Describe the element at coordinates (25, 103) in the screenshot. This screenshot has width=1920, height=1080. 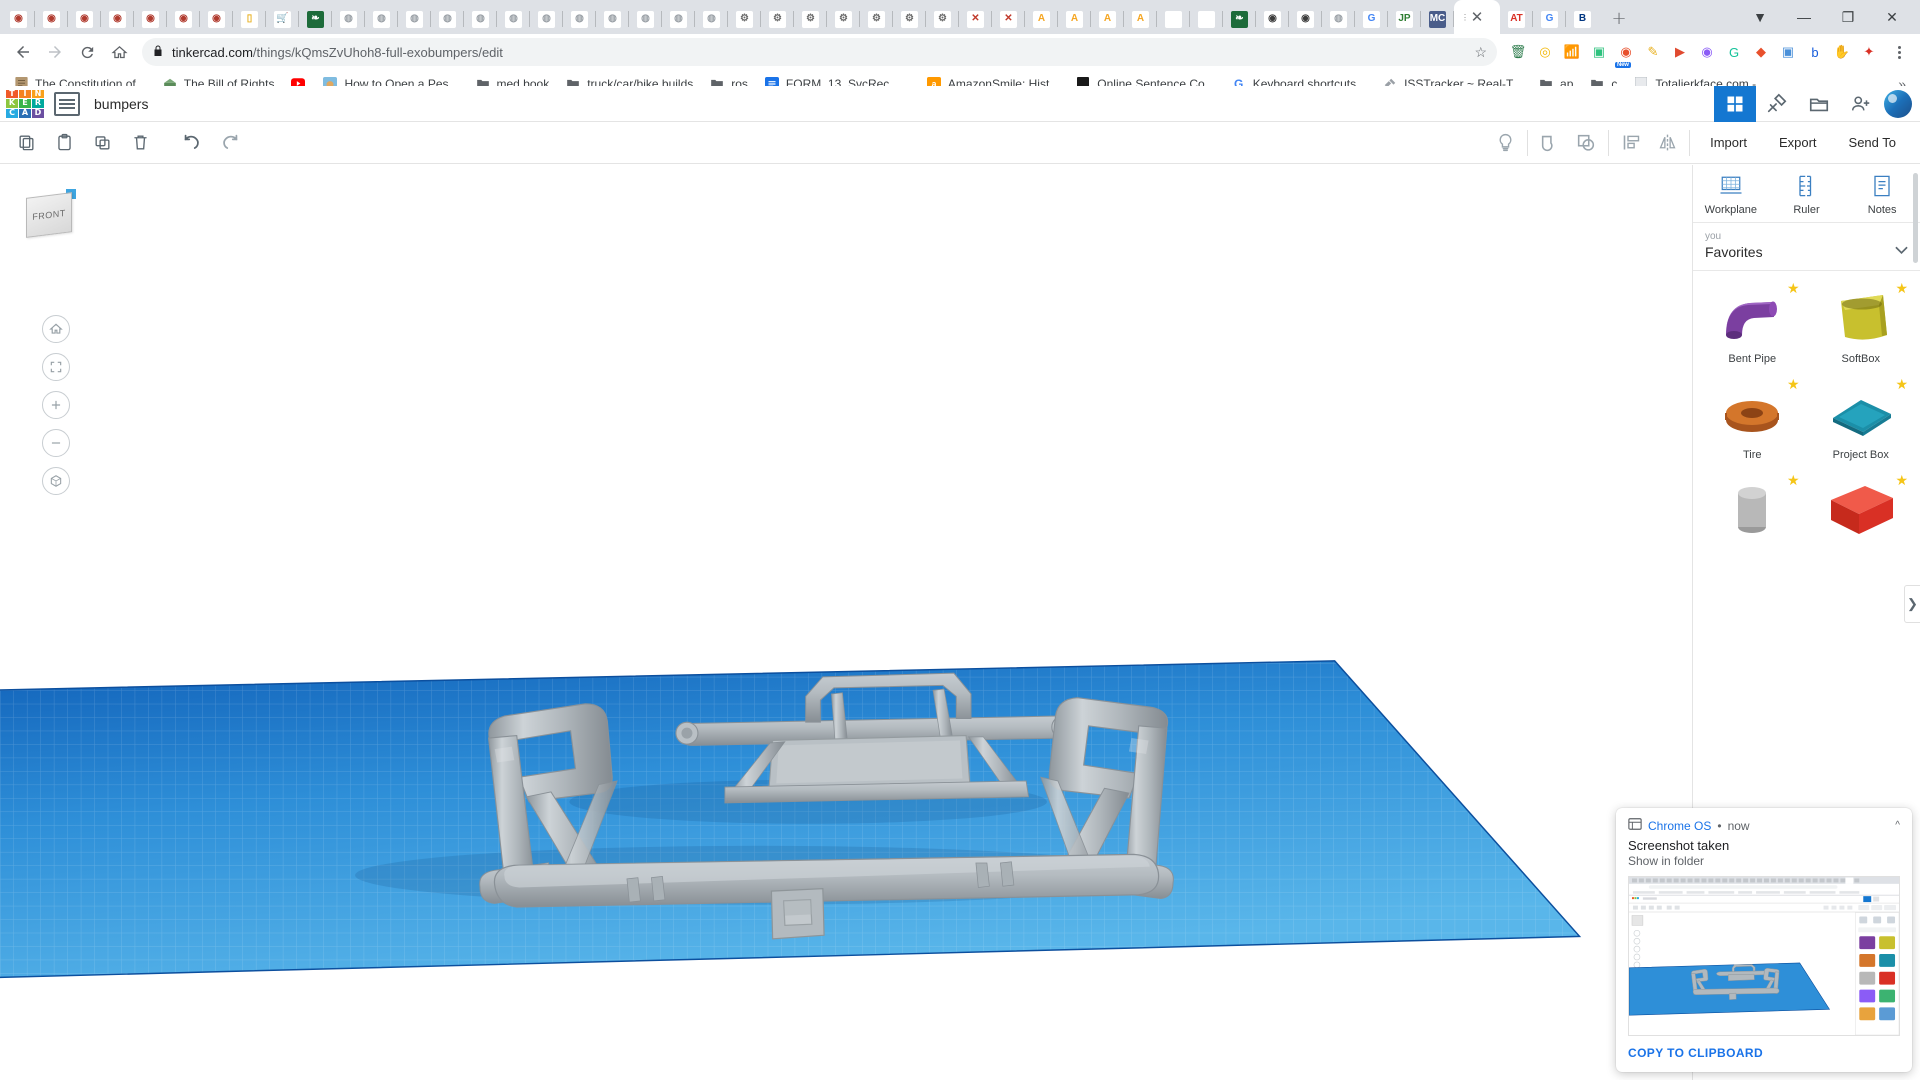
I see `tinkercad-logo: TIN KER CAD` at that location.